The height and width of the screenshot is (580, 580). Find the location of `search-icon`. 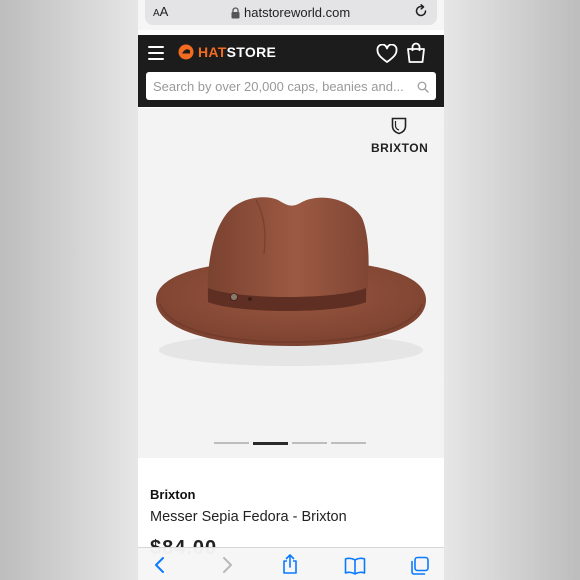

search-icon is located at coordinates (423, 89).